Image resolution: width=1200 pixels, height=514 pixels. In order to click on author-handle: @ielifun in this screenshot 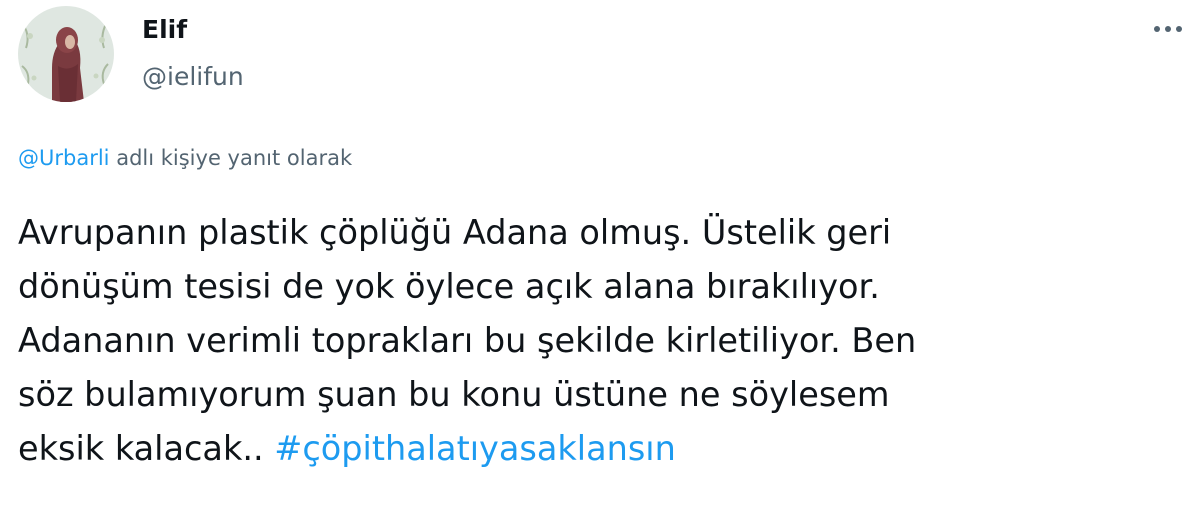, I will do `click(193, 76)`.